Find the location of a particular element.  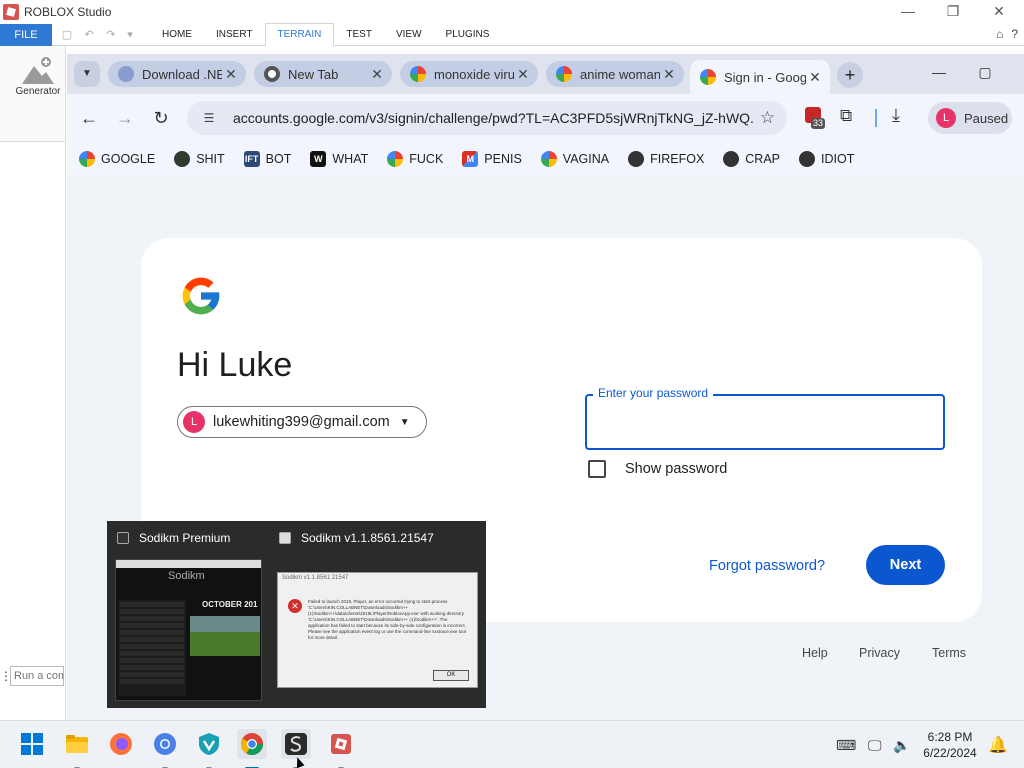

command-input: Run a command is located at coordinates (37, 676).